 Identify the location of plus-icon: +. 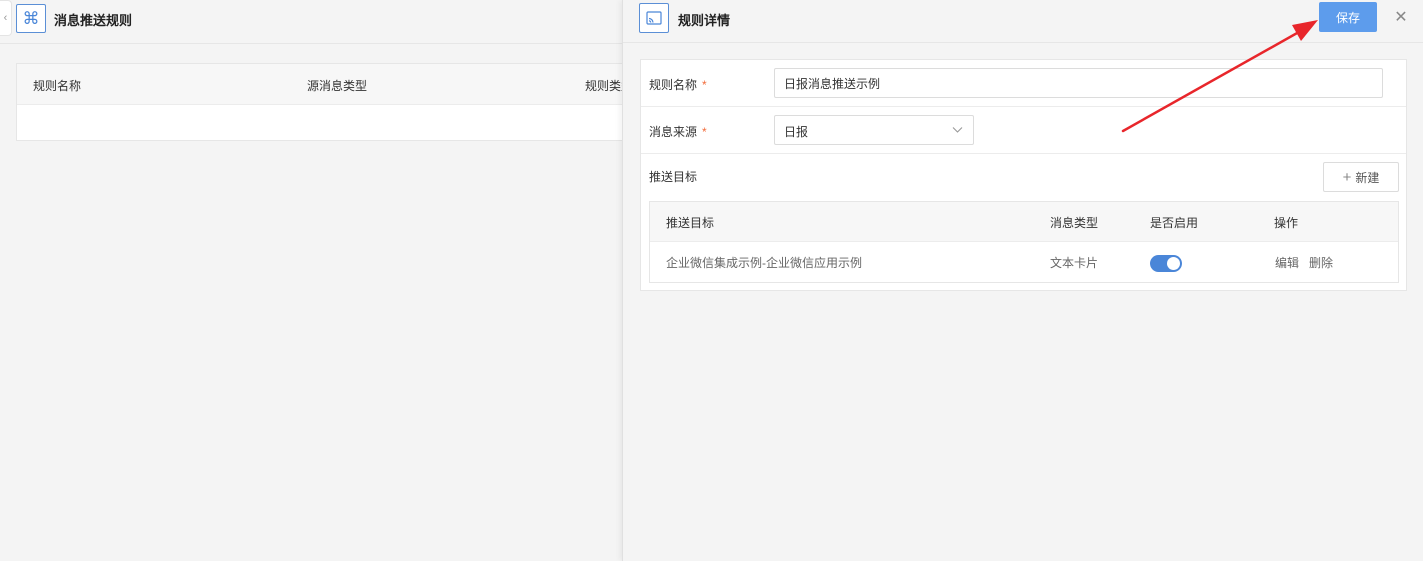
(1347, 177).